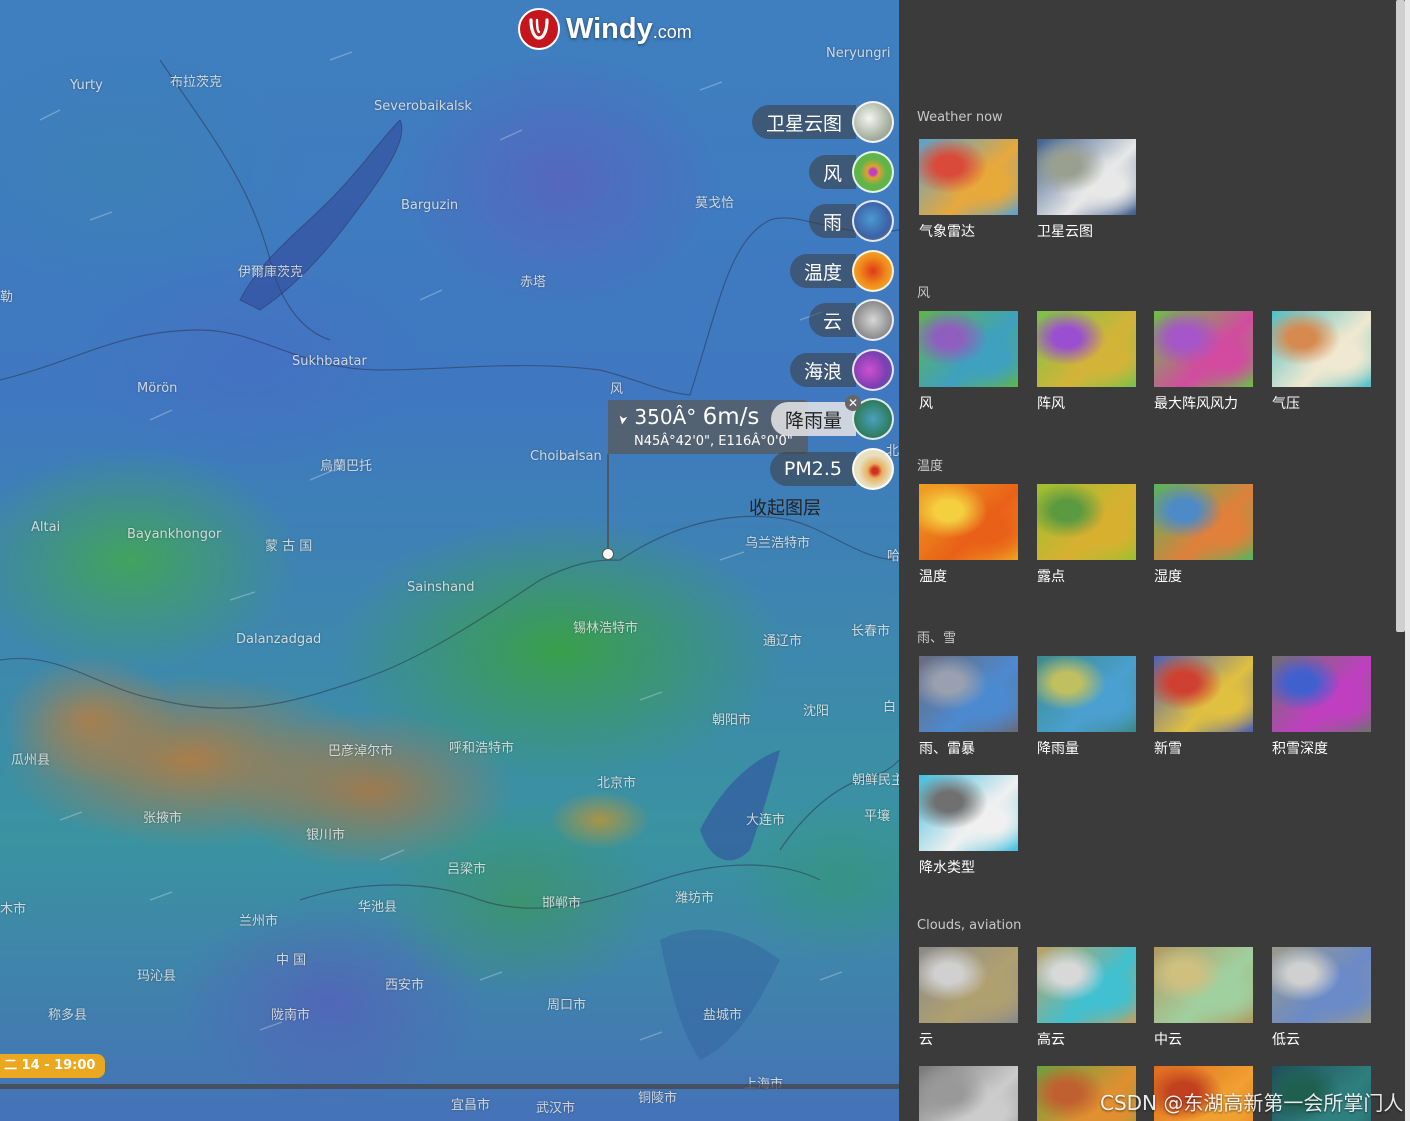 Image resolution: width=1410 pixels, height=1121 pixels. I want to click on layer-item-rain: 雨, so click(851, 221).